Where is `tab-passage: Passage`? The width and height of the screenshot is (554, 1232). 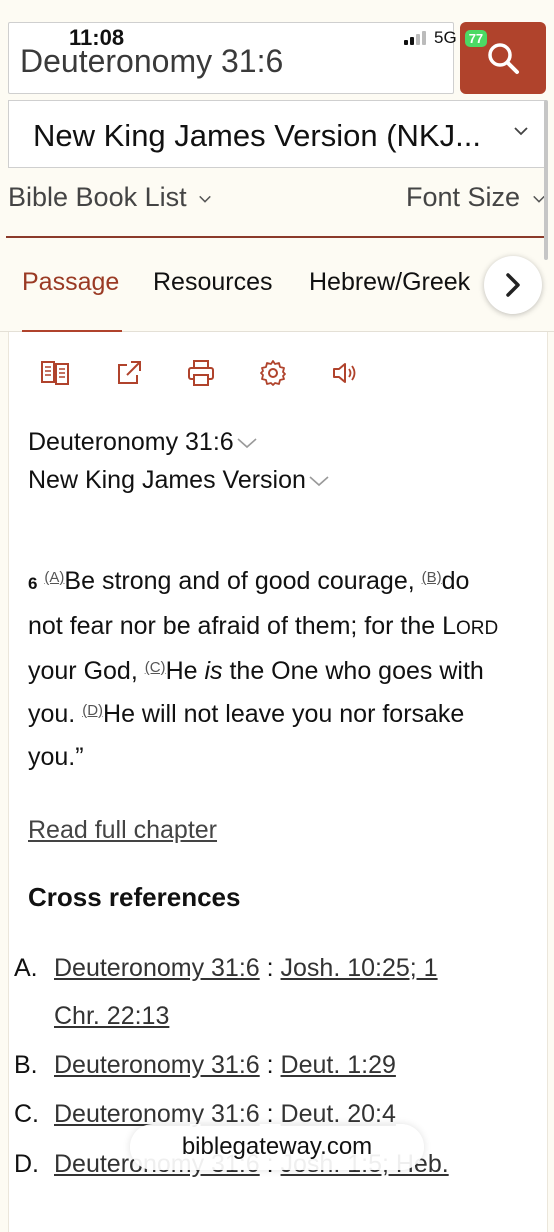 tab-passage: Passage is located at coordinates (70, 282).